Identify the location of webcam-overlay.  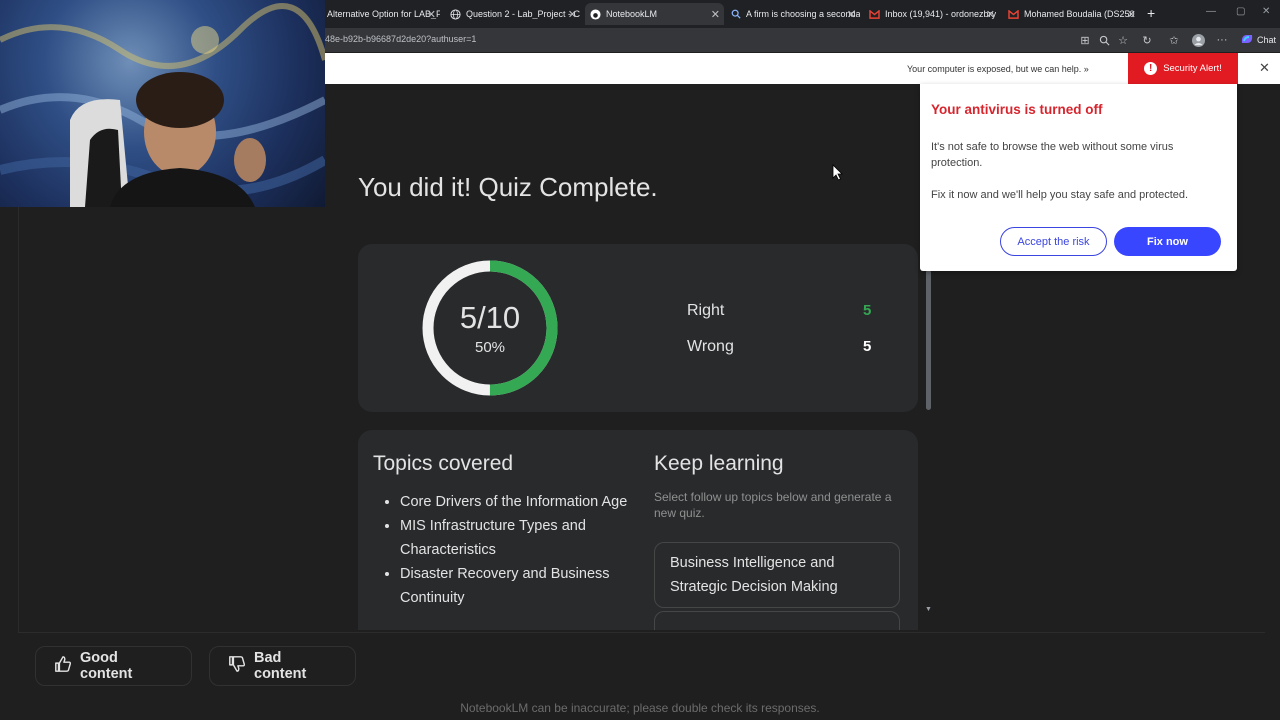
(162, 103).